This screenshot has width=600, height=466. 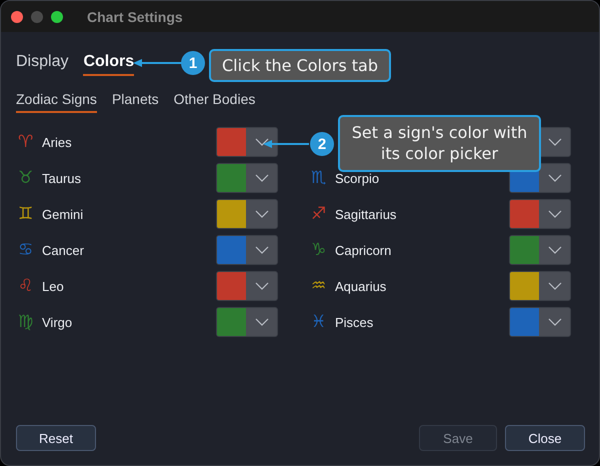 I want to click on sign-label: Aquarius, so click(x=360, y=286).